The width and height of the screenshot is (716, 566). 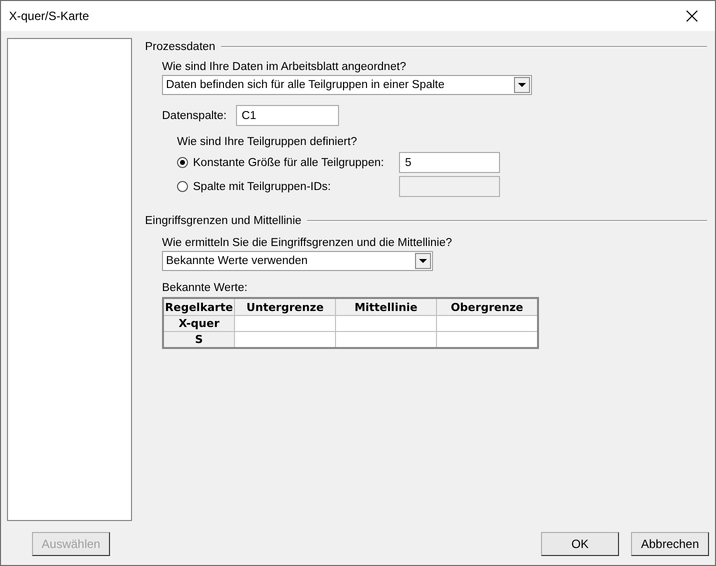 What do you see at coordinates (297, 261) in the screenshot?
I see `method-dropdown: Bekannte Werte verwenden` at bounding box center [297, 261].